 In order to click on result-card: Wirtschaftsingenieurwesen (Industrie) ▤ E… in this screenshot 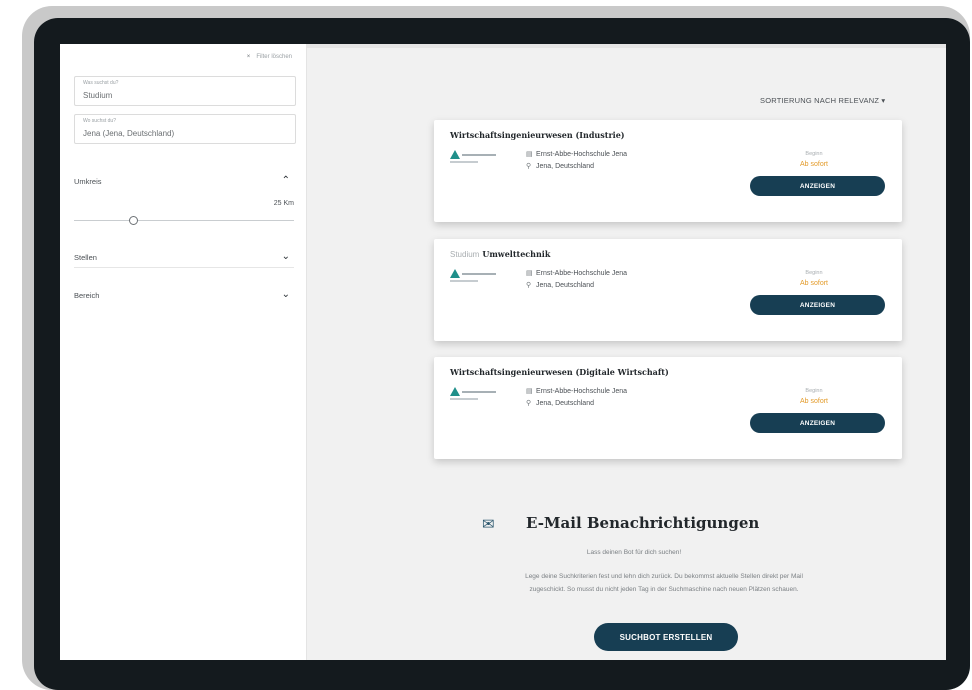, I will do `click(668, 171)`.